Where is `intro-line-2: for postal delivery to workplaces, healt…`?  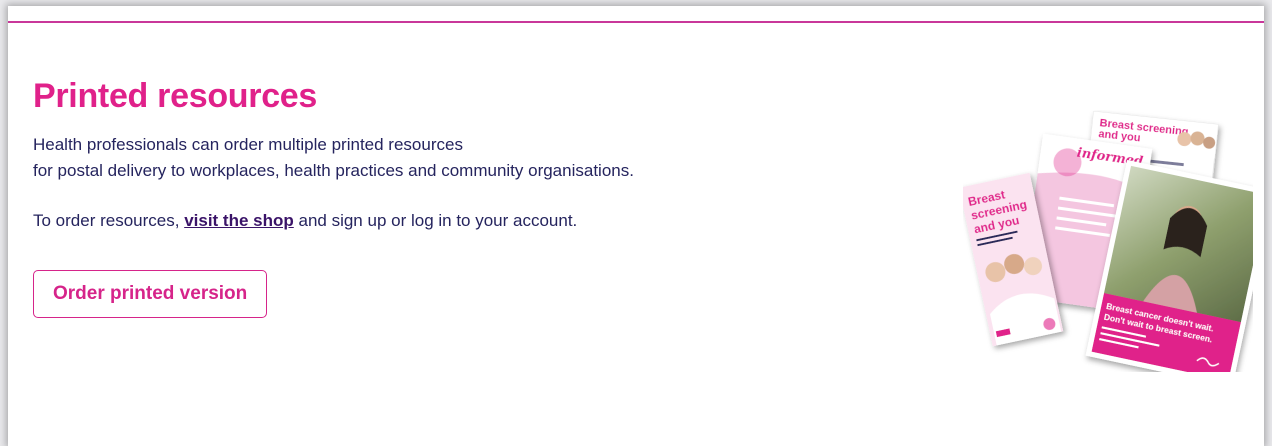
intro-line-2: for postal delivery to workplaces, healt… is located at coordinates (333, 170).